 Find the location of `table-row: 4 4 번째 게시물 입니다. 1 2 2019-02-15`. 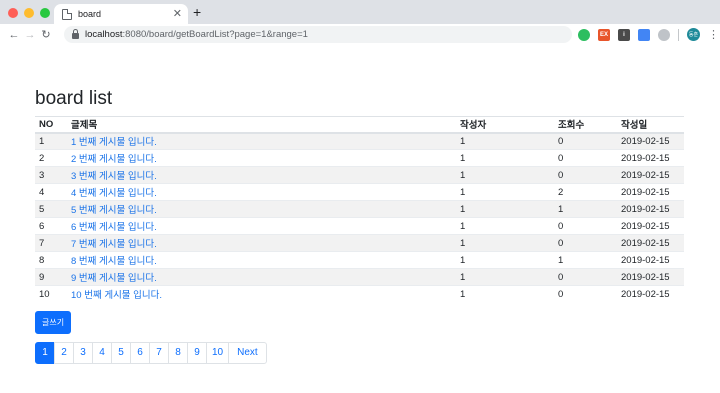

table-row: 4 4 번째 게시물 입니다. 1 2 2019-02-15 is located at coordinates (359, 192).